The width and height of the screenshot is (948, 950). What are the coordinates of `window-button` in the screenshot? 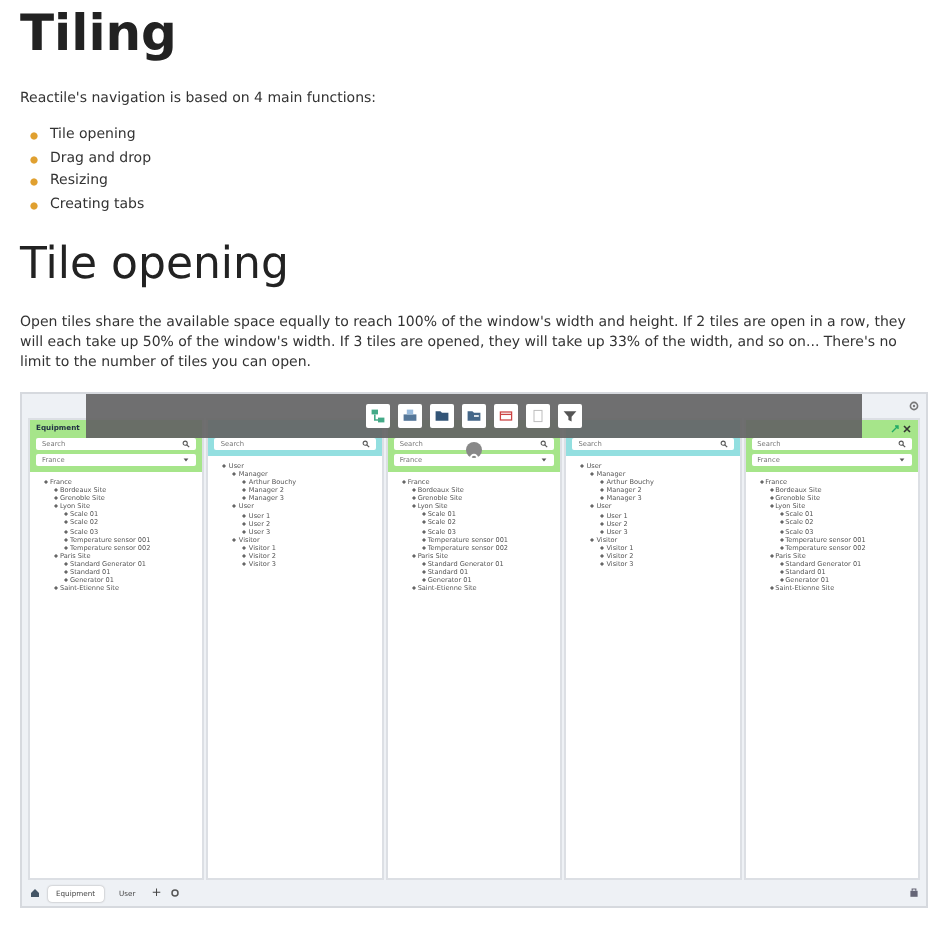 It's located at (506, 416).